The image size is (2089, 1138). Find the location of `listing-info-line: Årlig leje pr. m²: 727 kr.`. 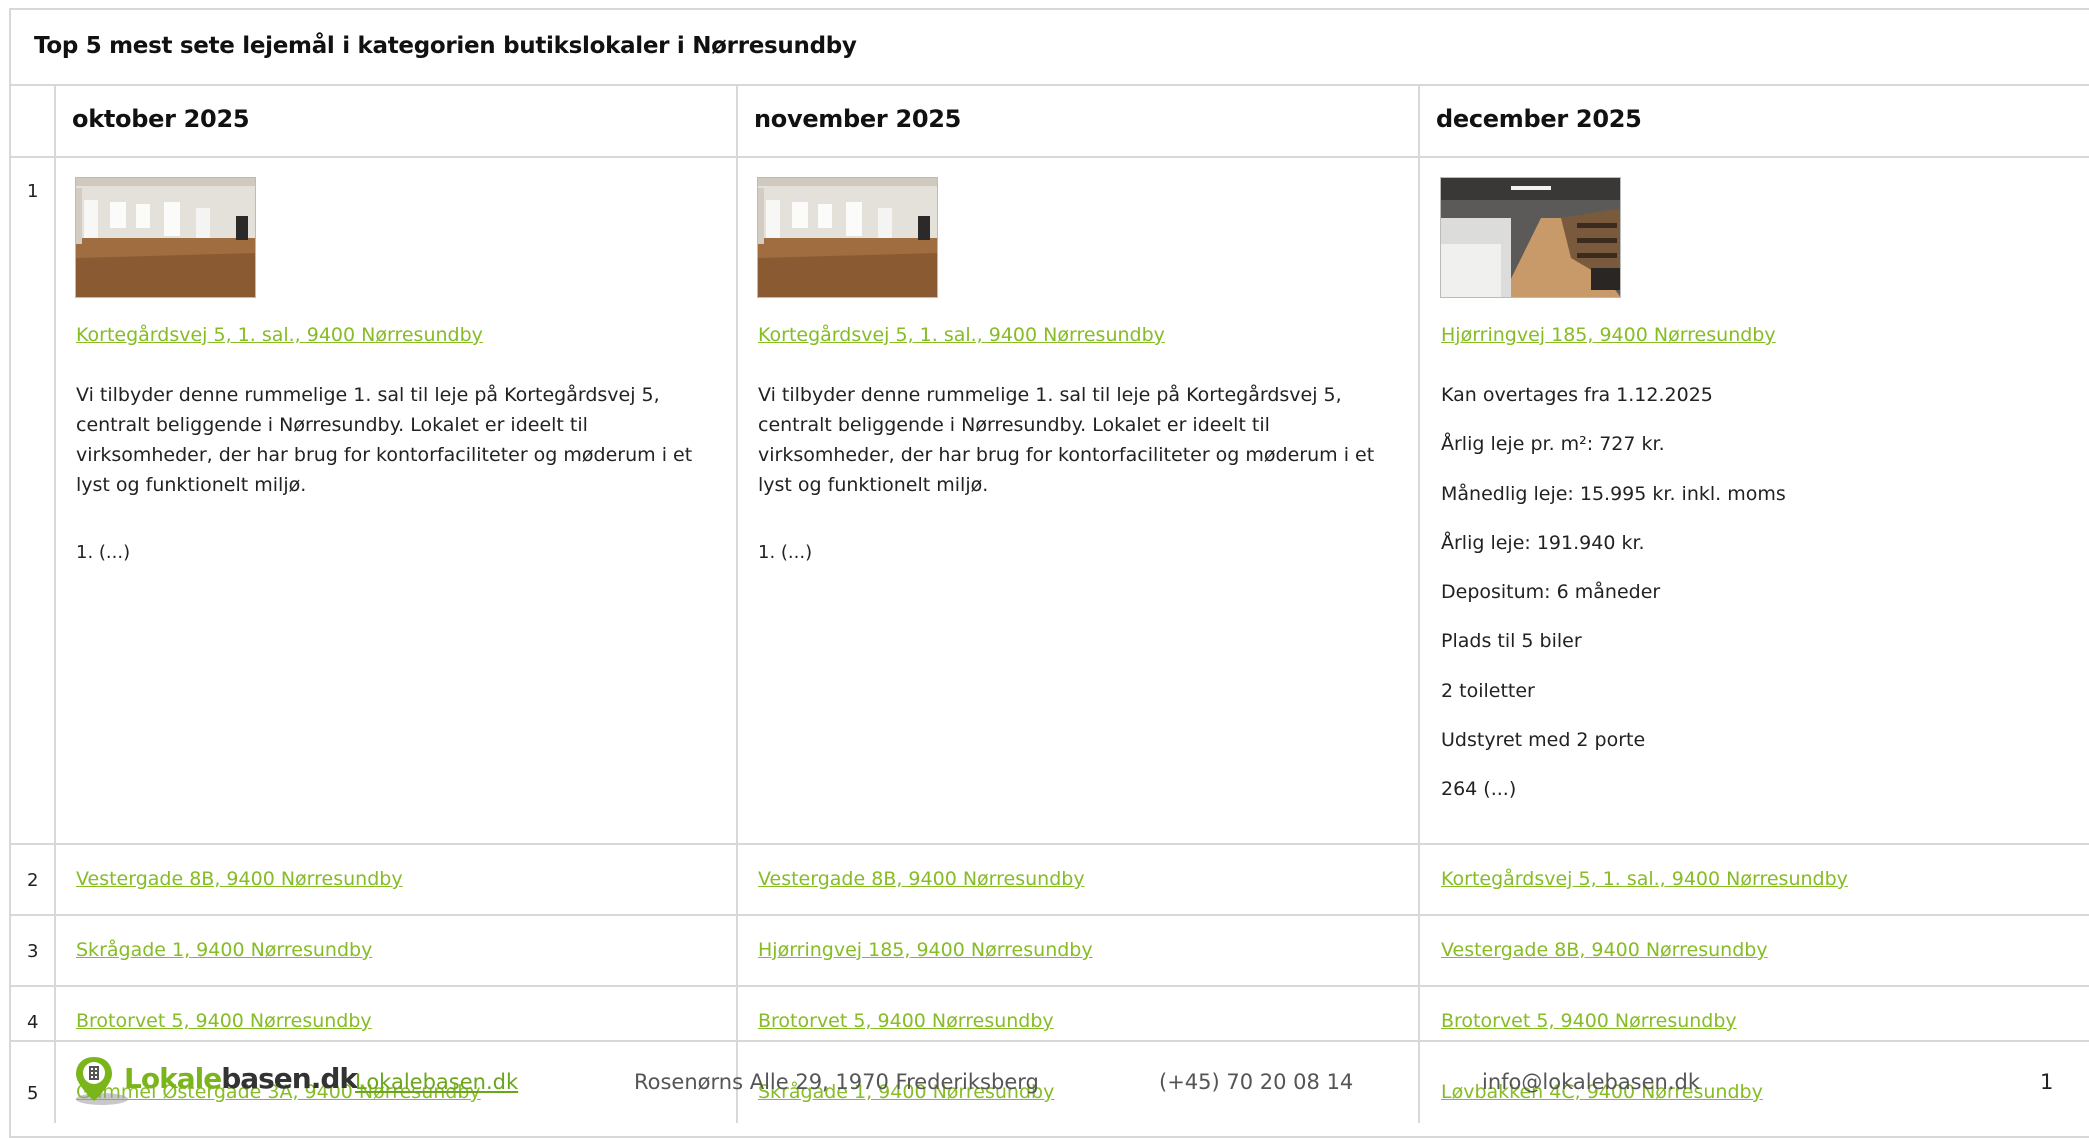

listing-info-line: Årlig leje pr. m²: 727 kr. is located at coordinates (1553, 444).